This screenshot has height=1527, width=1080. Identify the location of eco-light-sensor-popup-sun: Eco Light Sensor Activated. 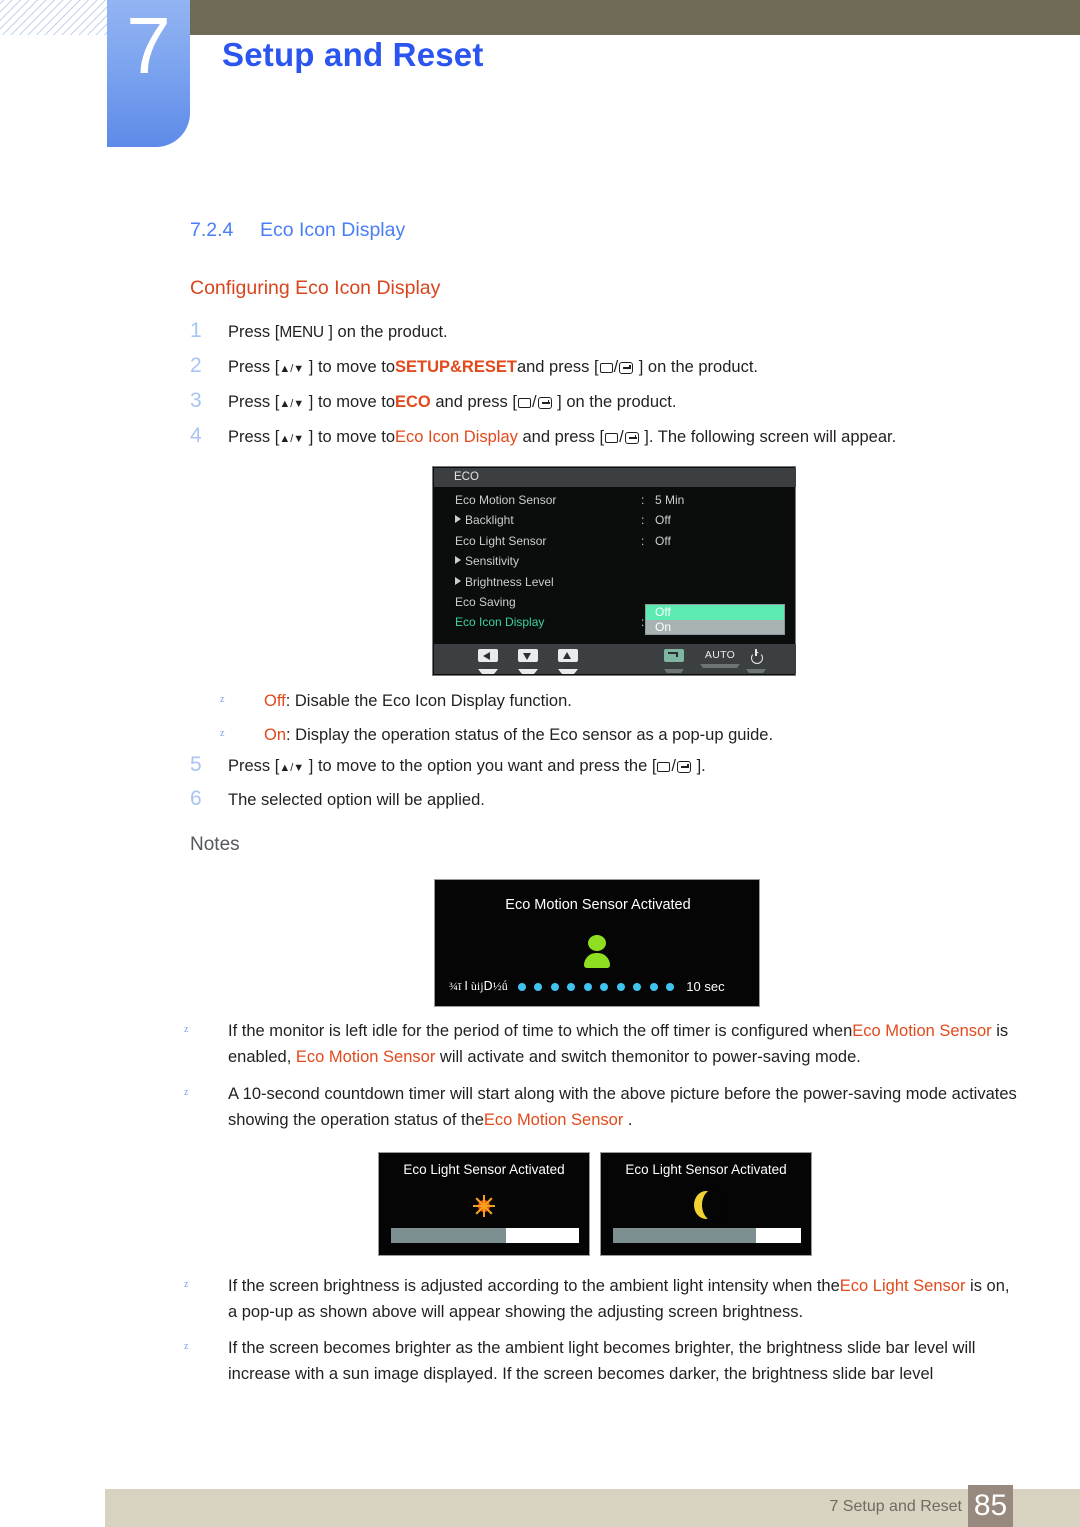
(484, 1204).